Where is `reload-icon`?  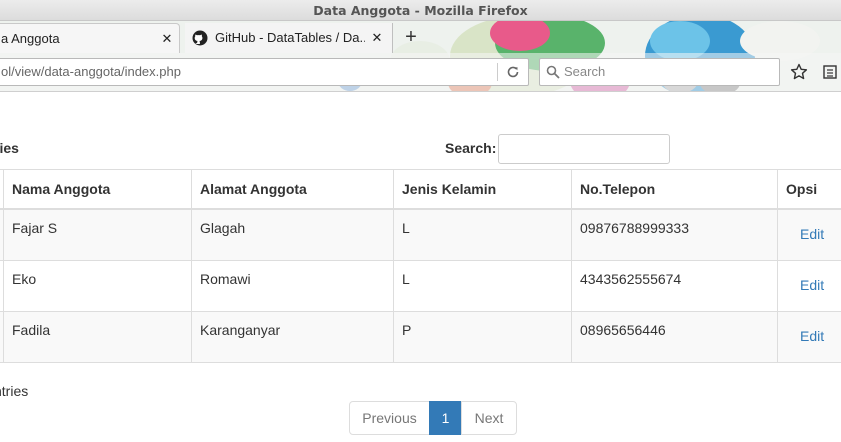
reload-icon is located at coordinates (513, 72).